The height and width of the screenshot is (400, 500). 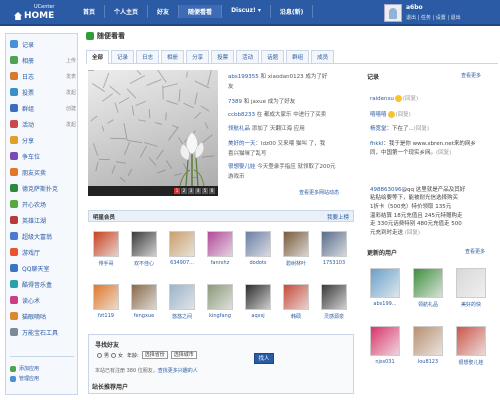 I want to click on avatar, so click(x=393, y=13).